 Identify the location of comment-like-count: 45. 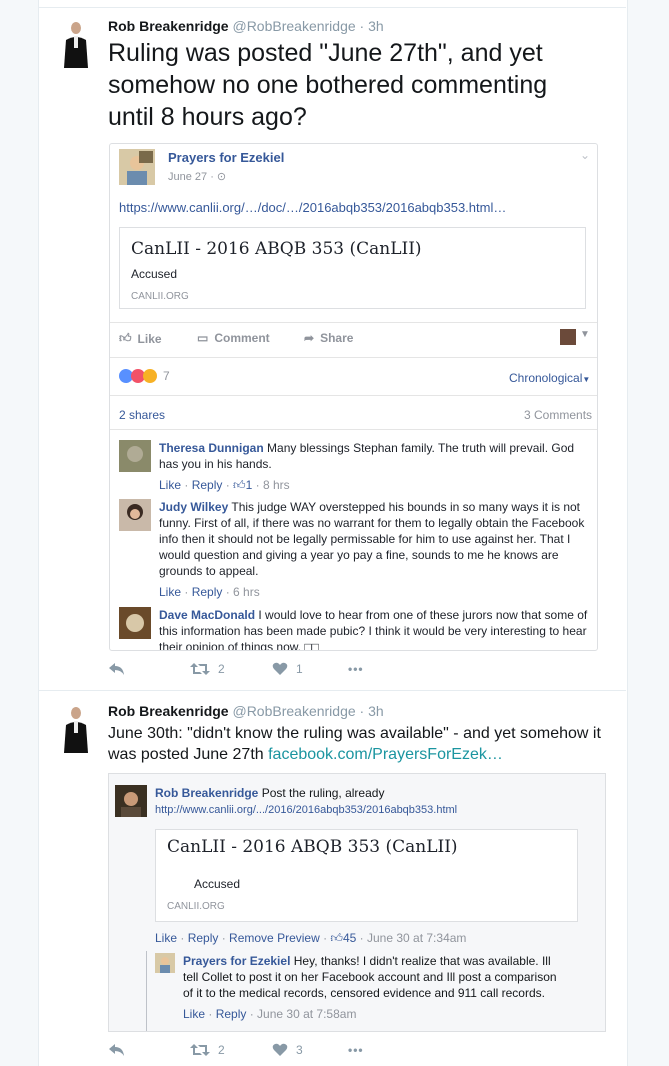
(349, 938).